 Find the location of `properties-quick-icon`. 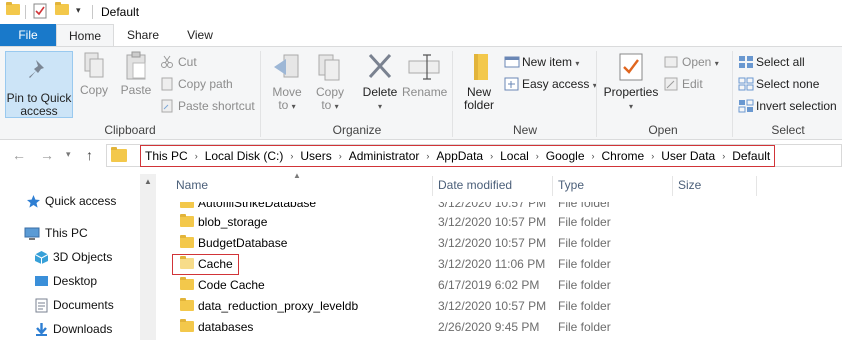

properties-quick-icon is located at coordinates (40, 12).